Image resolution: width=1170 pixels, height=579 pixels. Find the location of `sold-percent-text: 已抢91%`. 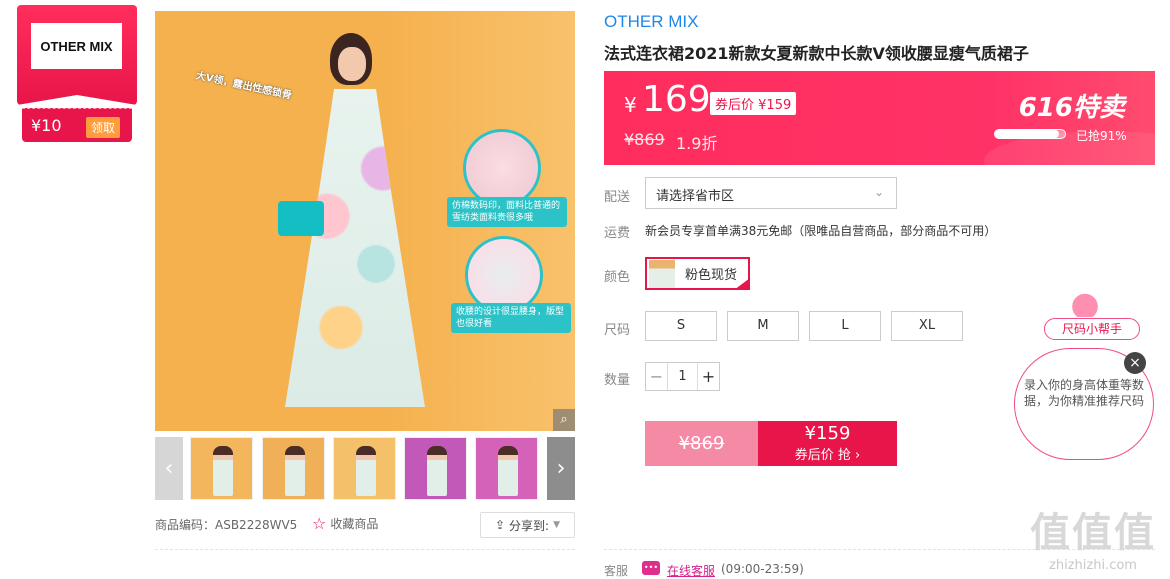

sold-percent-text: 已抢91% is located at coordinates (1101, 136).